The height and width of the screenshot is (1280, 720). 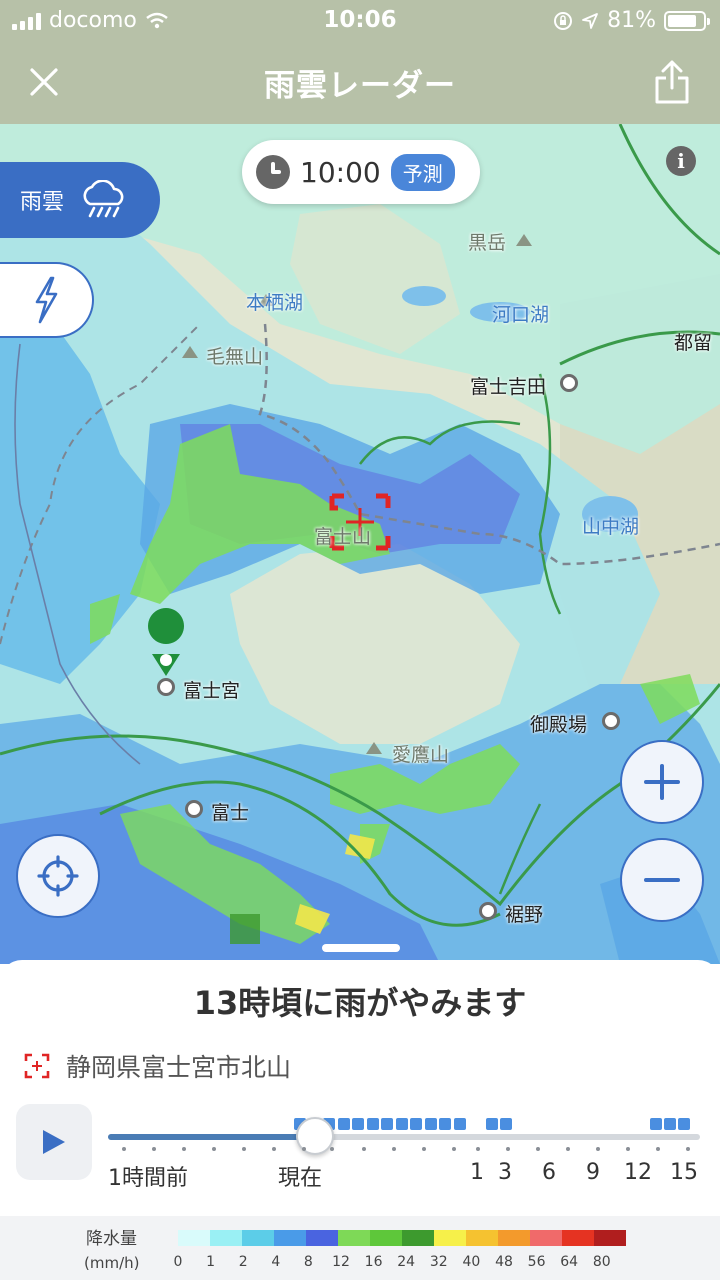 I want to click on zoom-in-button, so click(x=662, y=782).